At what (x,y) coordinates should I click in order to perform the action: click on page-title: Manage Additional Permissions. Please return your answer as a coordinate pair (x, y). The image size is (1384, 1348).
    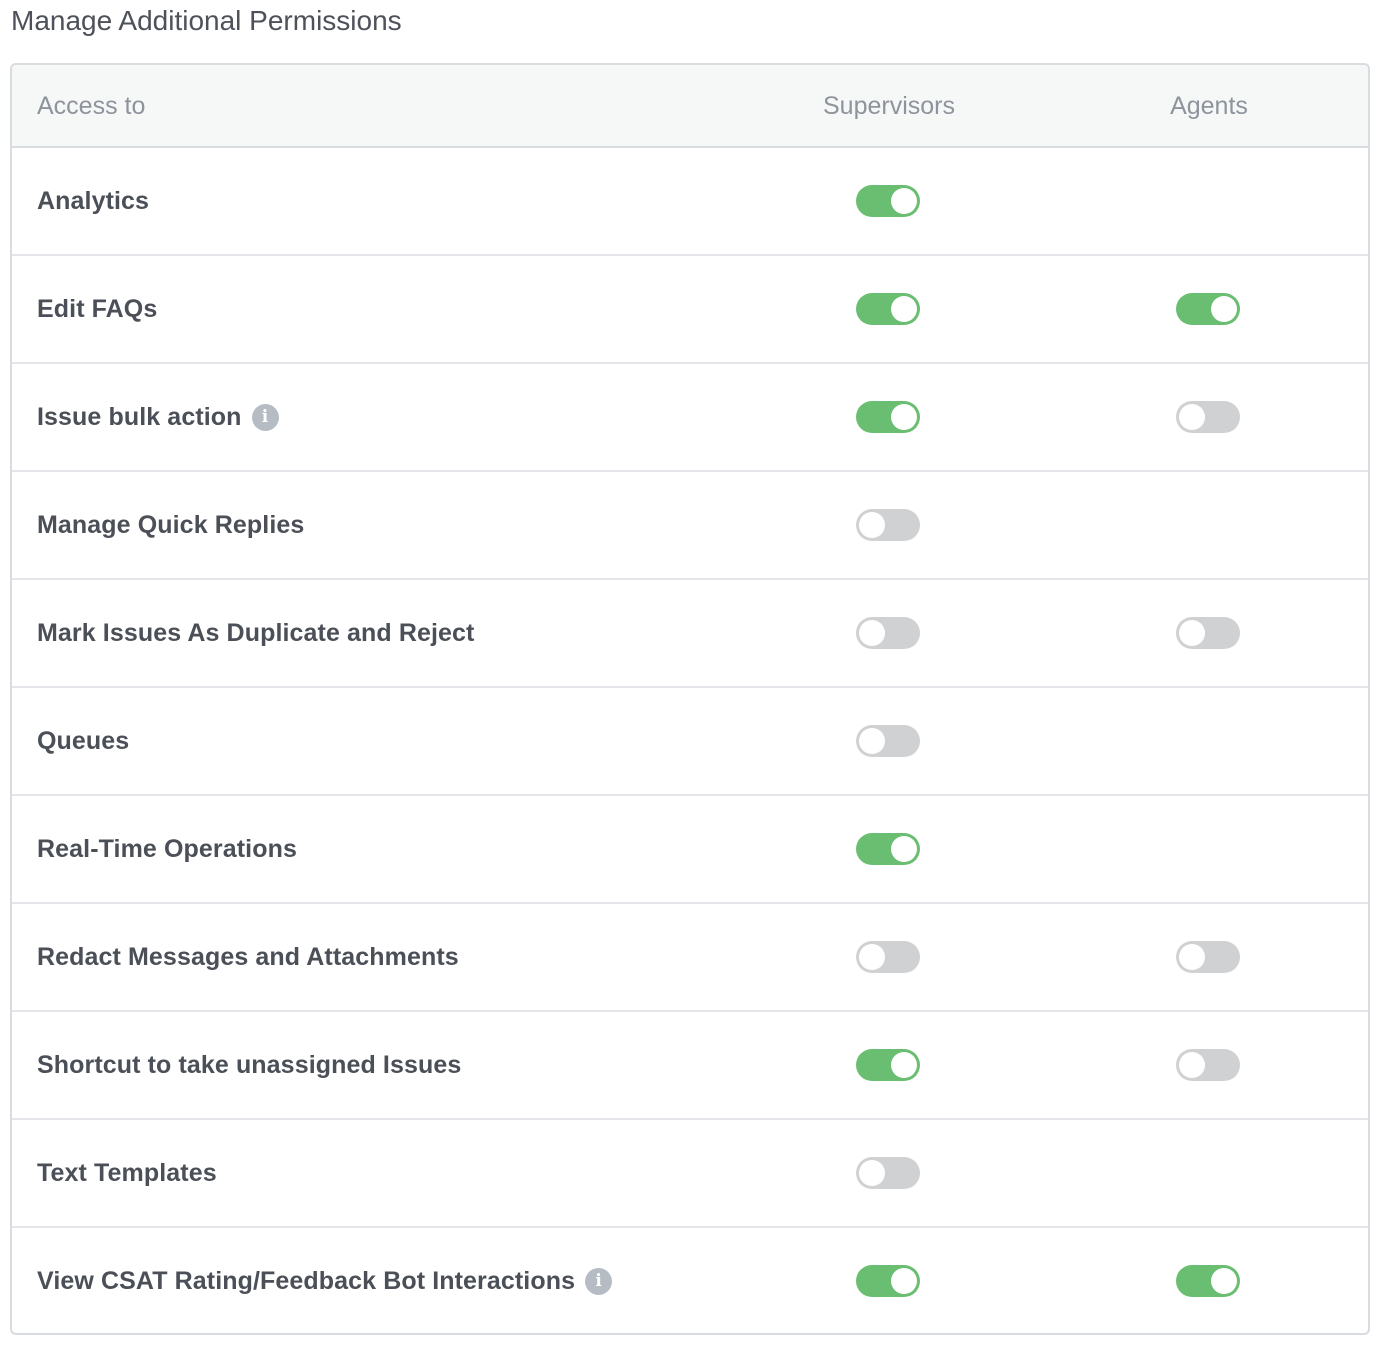
    Looking at the image, I should click on (206, 20).